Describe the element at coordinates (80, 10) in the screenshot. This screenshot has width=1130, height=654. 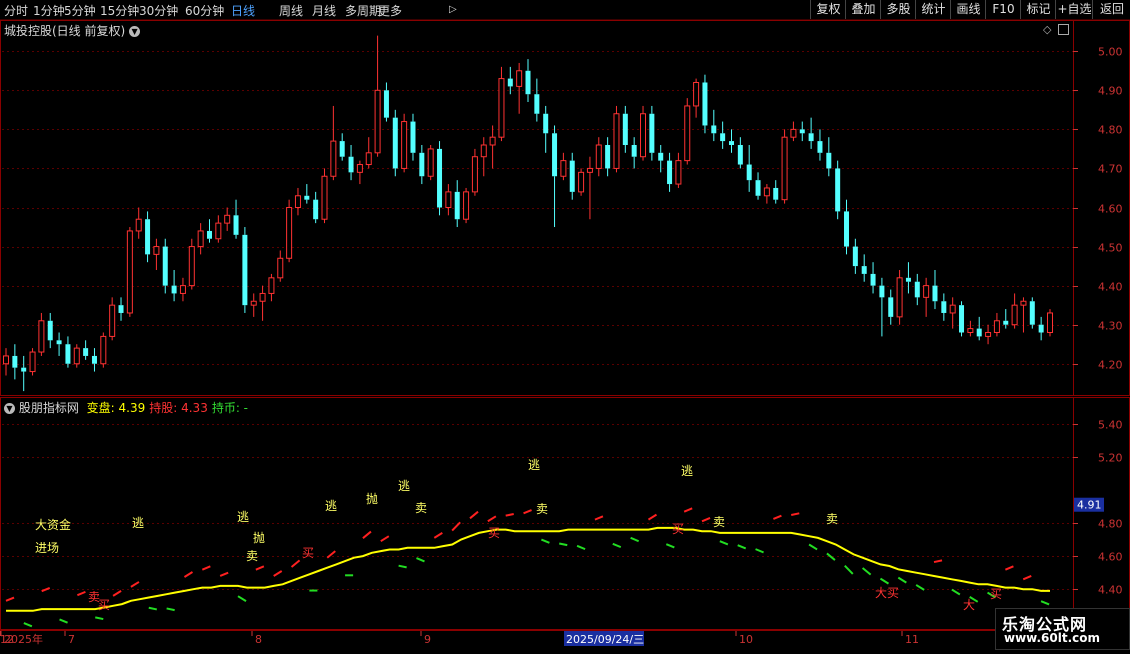
I see `period-tab-2: 5分钟` at that location.